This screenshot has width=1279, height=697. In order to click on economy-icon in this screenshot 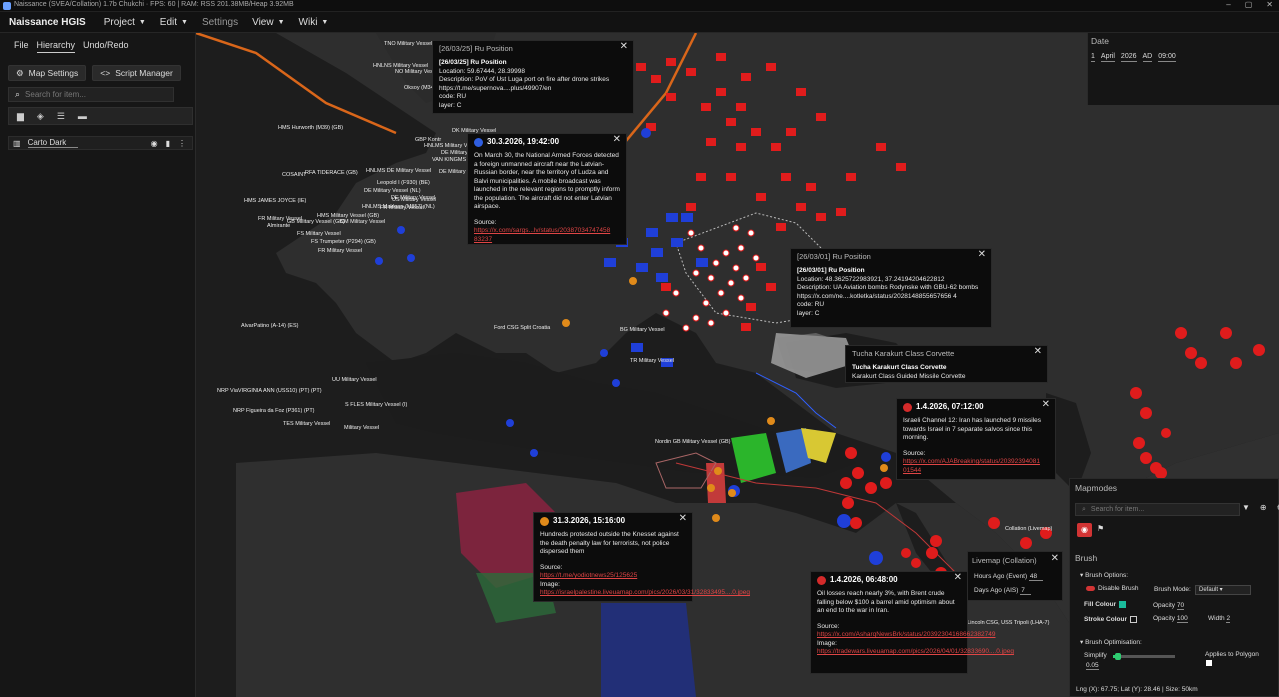, I will do `click(821, 580)`.